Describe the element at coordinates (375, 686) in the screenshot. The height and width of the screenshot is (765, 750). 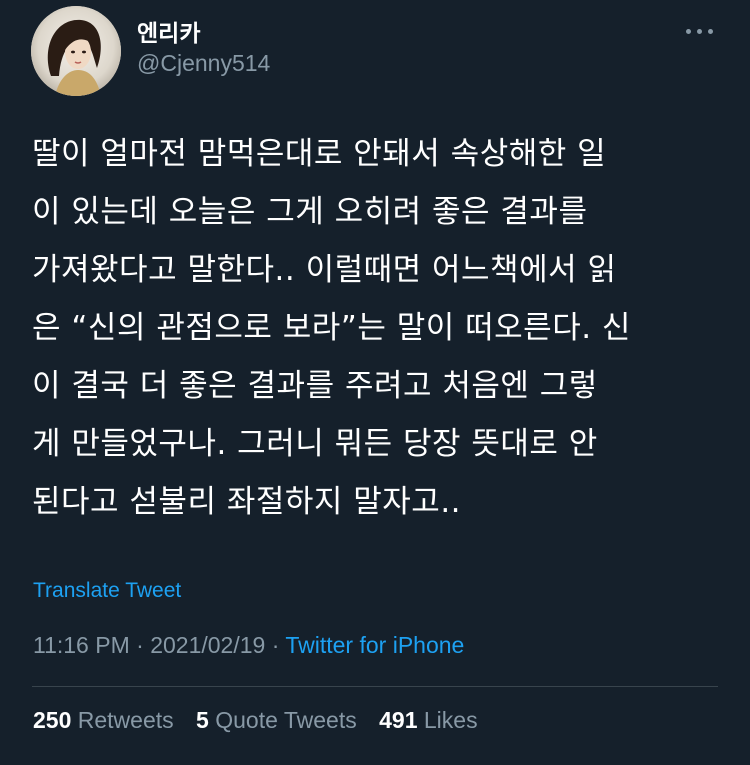
I see `divider` at that location.